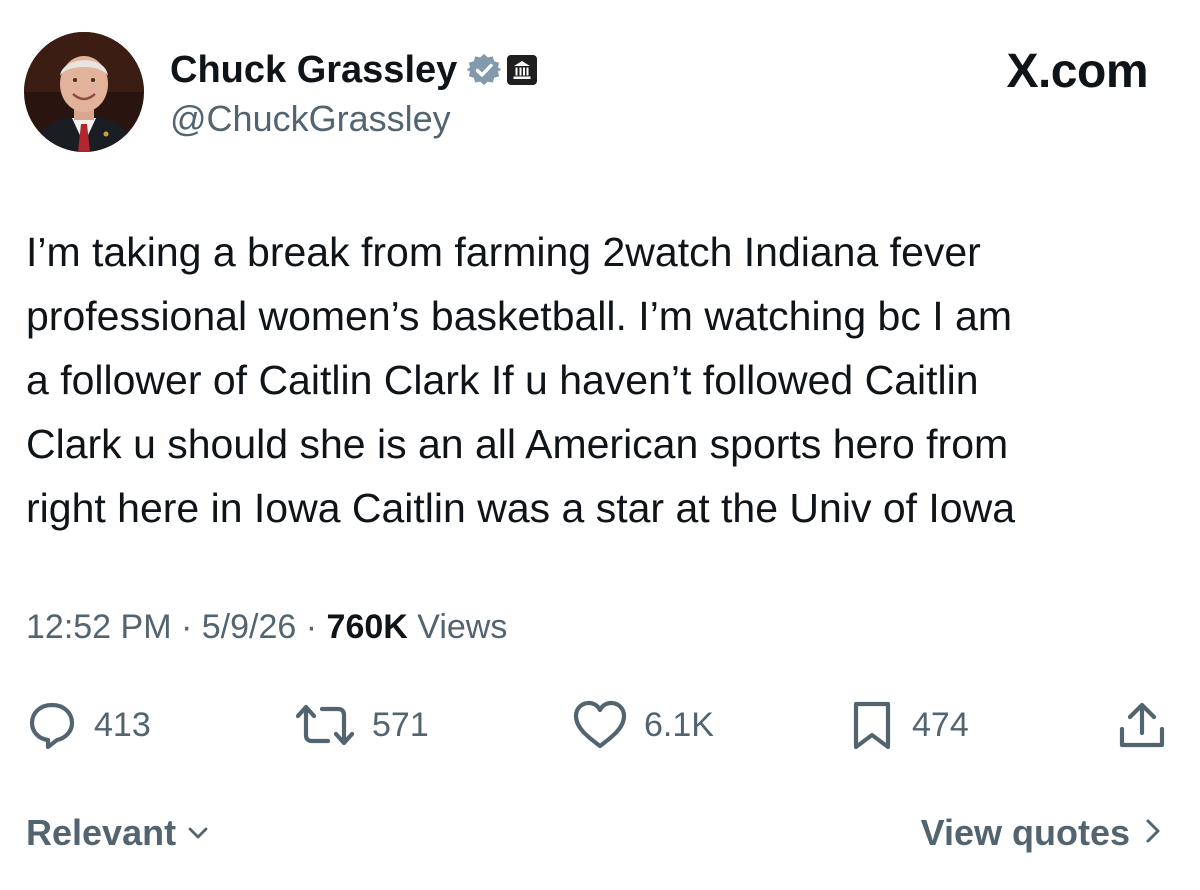 The image size is (1200, 890). I want to click on chevron-right-icon, so click(1152, 833).